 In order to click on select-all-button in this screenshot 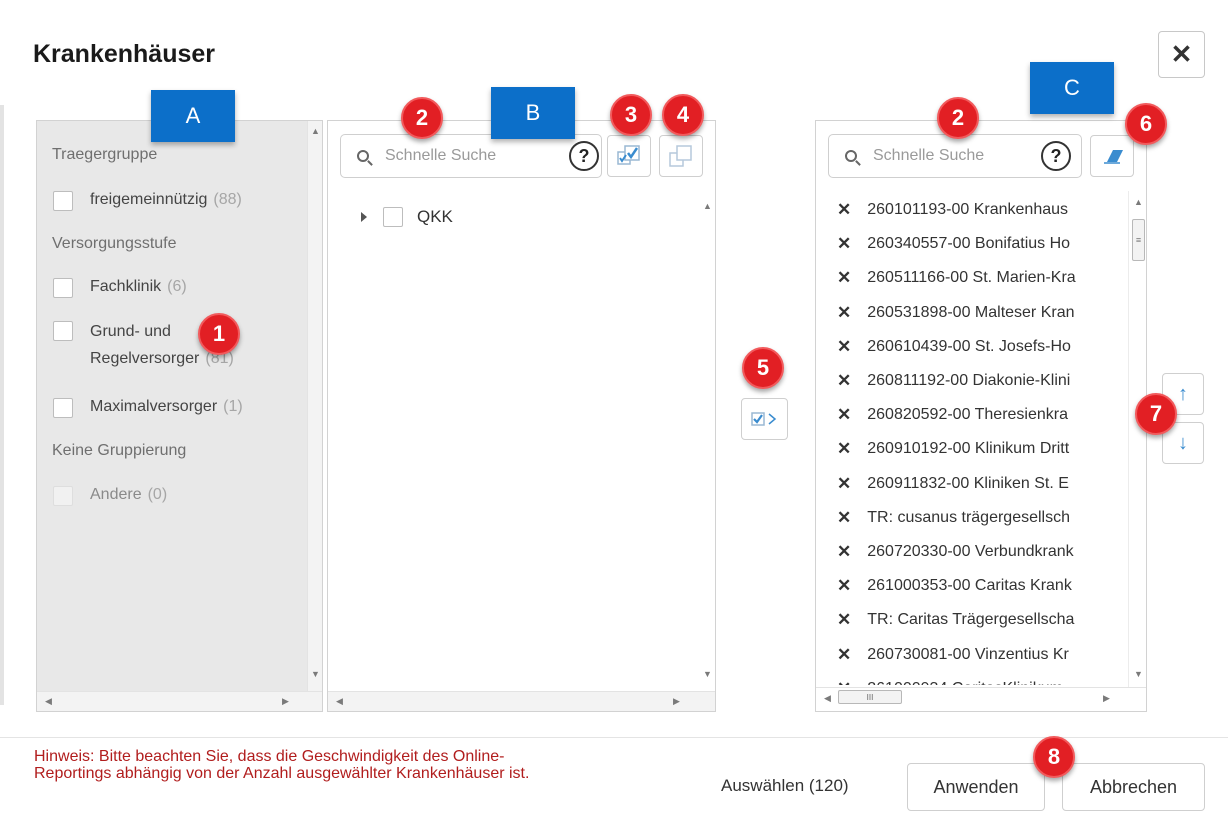, I will do `click(629, 156)`.